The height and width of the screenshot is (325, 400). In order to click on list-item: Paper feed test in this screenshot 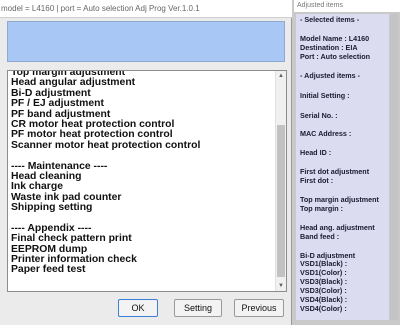, I will do `click(142, 270)`.